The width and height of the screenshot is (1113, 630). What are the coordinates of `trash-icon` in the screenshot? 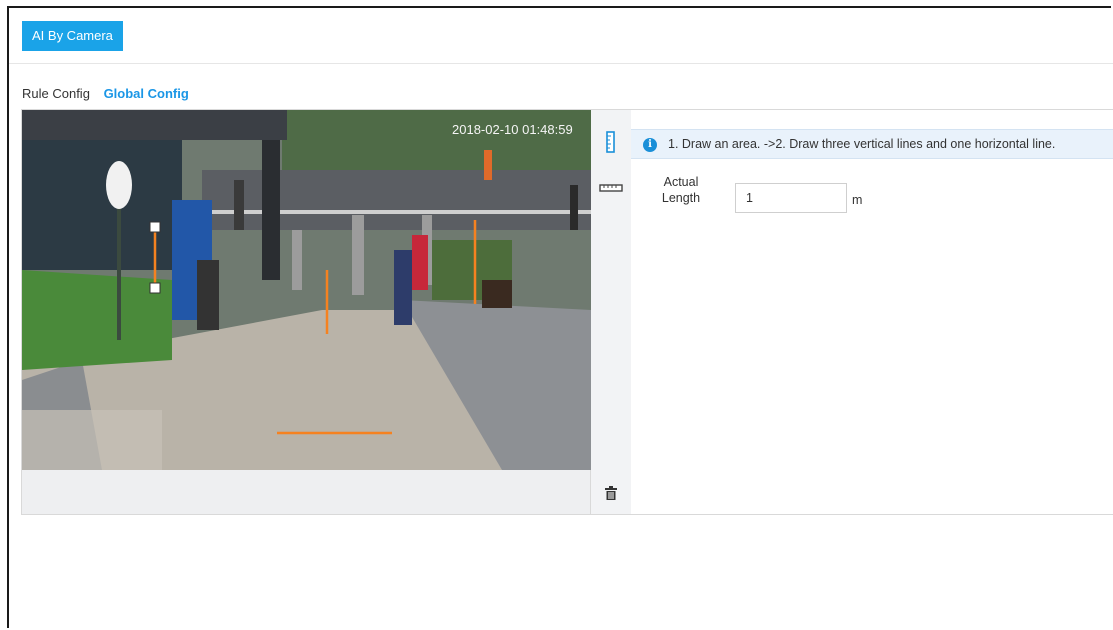 It's located at (611, 493).